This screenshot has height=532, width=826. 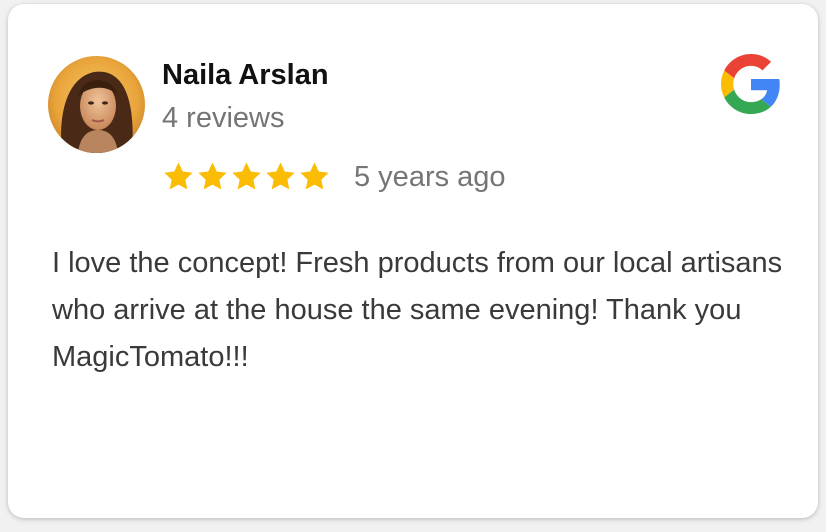 I want to click on review-count: 4 reviews, so click(x=223, y=118).